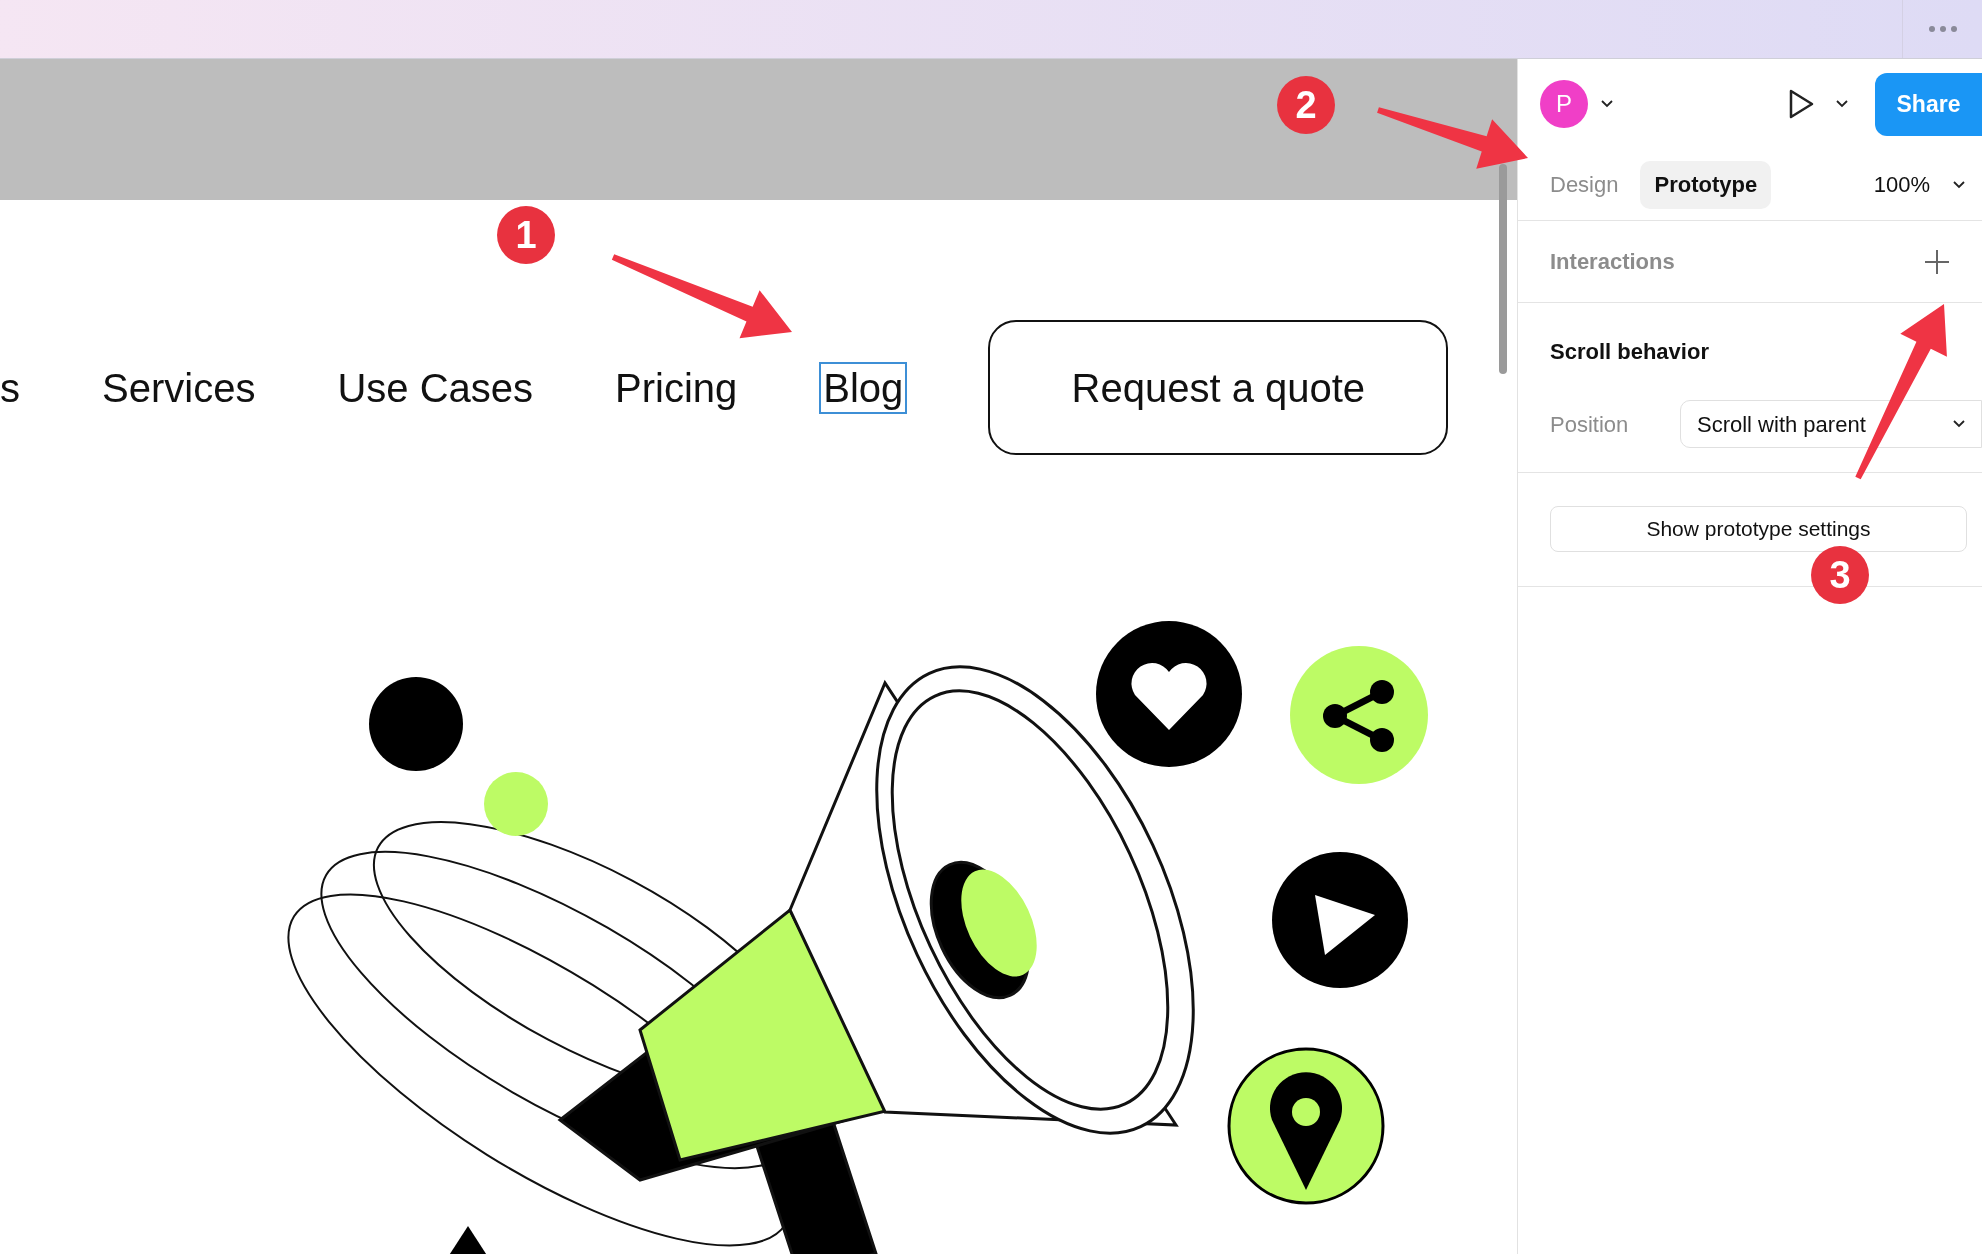 The width and height of the screenshot is (1982, 1254). Describe the element at coordinates (1901, 184) in the screenshot. I see `zoom-level: 100%` at that location.